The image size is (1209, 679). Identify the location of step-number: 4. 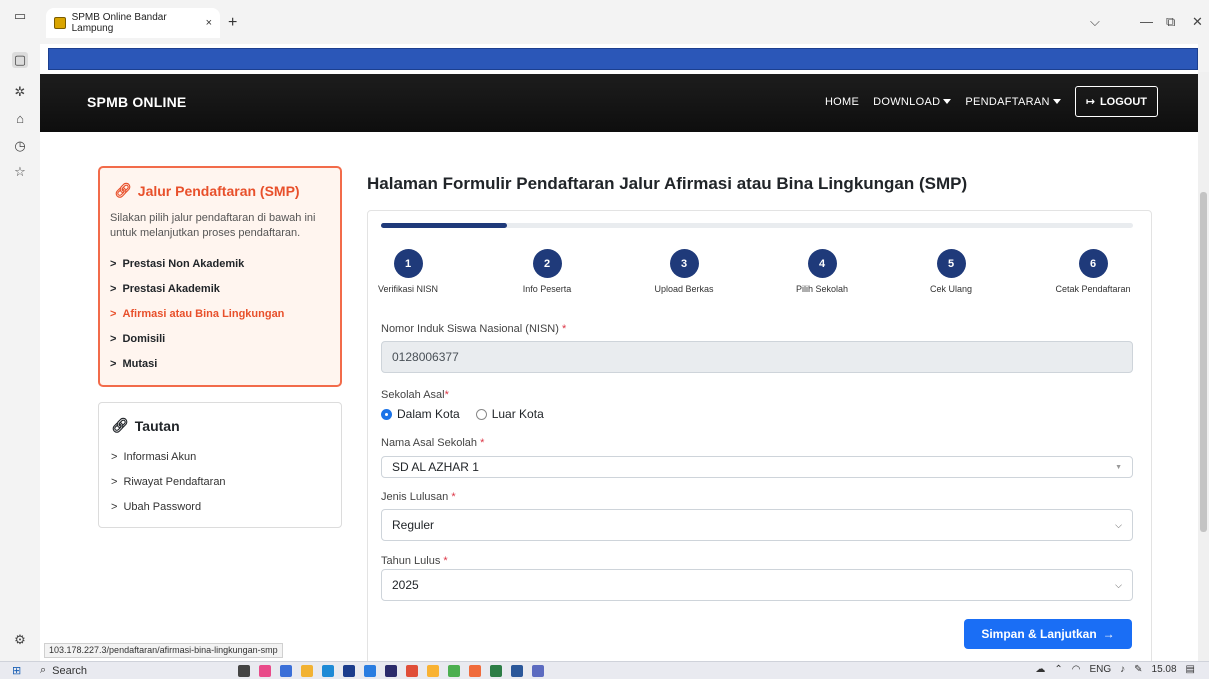
(822, 263).